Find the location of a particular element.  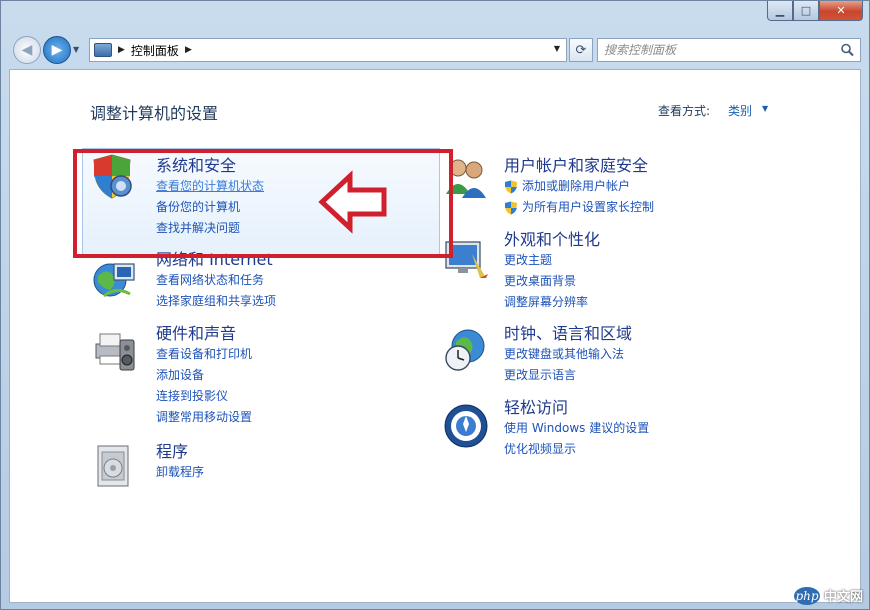

minimize-button: ▁ is located at coordinates (780, 11).